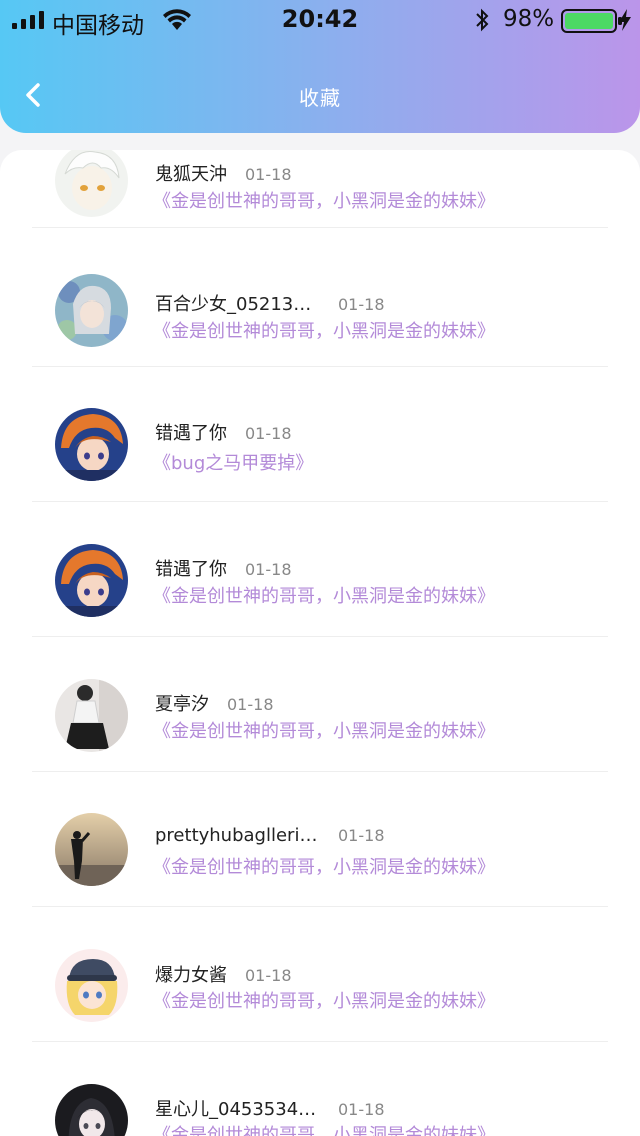 Image resolution: width=640 pixels, height=1136 pixels. Describe the element at coordinates (320, 581) in the screenshot. I see `list-item: 错遇了你 01-18 《金是创世神的哥哥，小黑洞是金的妹妹》` at that location.